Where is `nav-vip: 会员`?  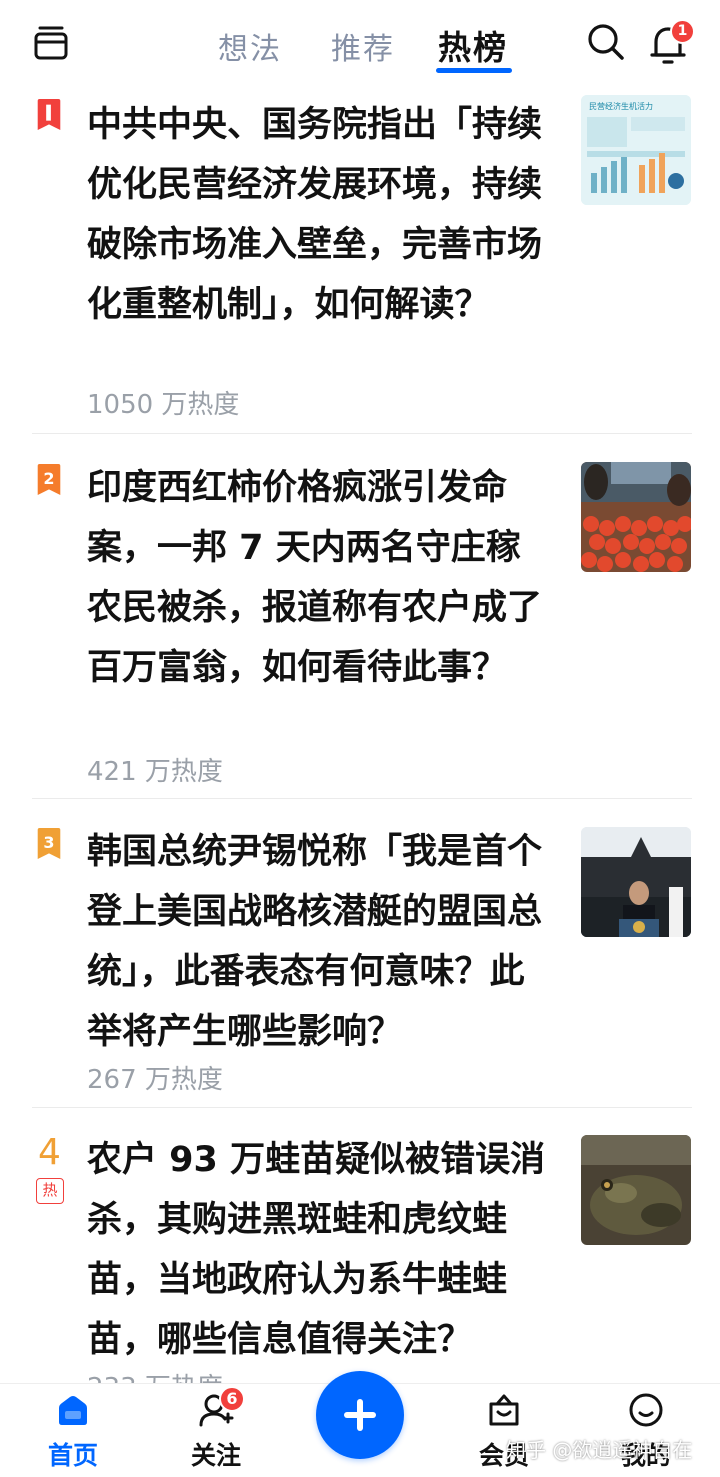
nav-vip: 会员 is located at coordinates (504, 1430).